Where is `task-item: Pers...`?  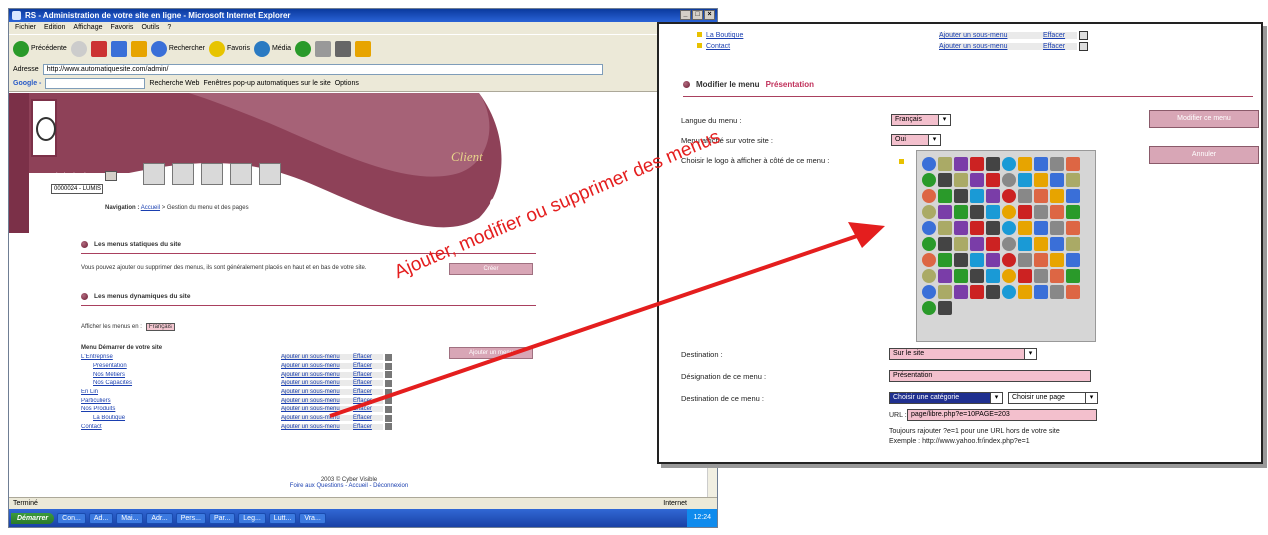 task-item: Pers... is located at coordinates (190, 518).